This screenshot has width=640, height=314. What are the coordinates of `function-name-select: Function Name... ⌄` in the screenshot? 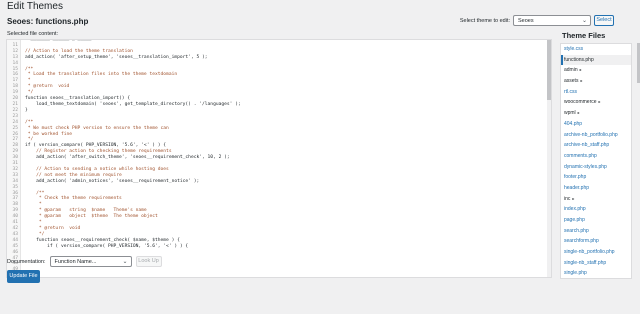 It's located at (90, 261).